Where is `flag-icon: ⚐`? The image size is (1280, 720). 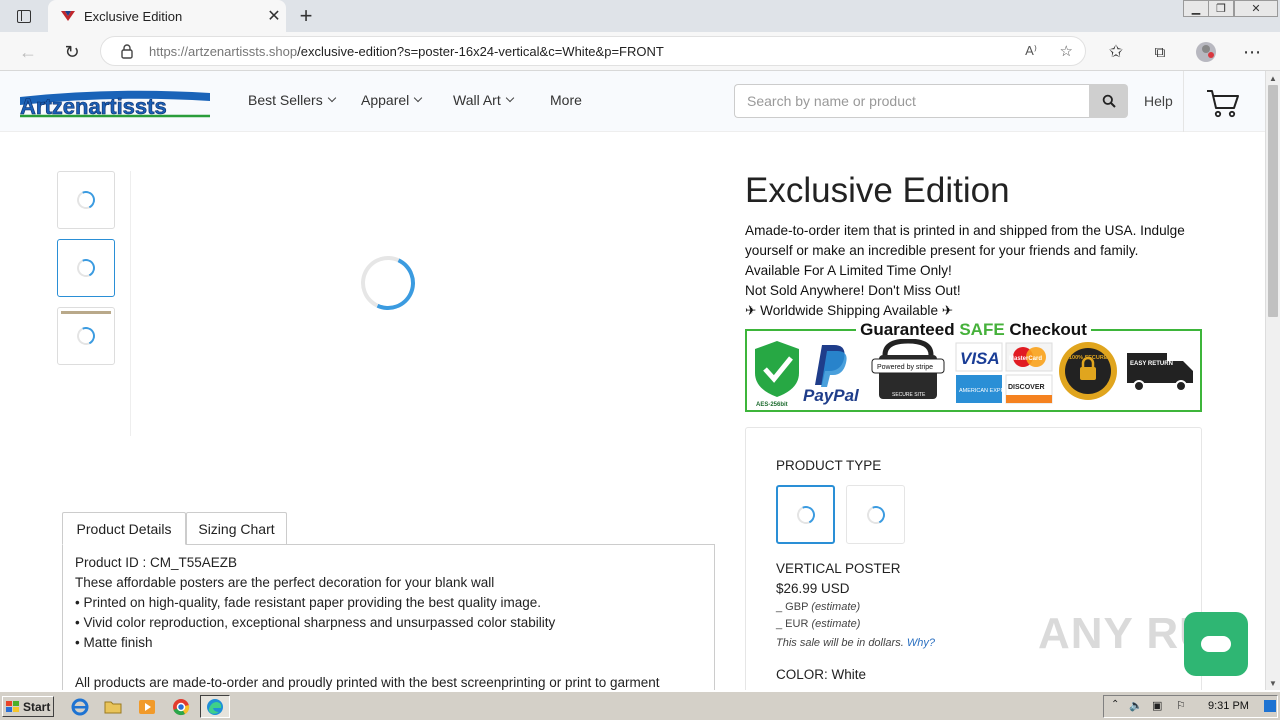
flag-icon: ⚐ is located at coordinates (1181, 705).